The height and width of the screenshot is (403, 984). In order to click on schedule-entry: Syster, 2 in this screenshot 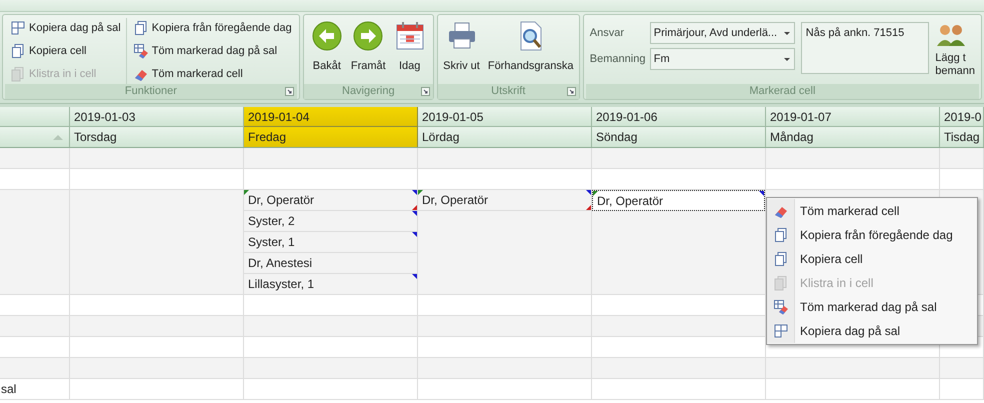, I will do `click(330, 221)`.